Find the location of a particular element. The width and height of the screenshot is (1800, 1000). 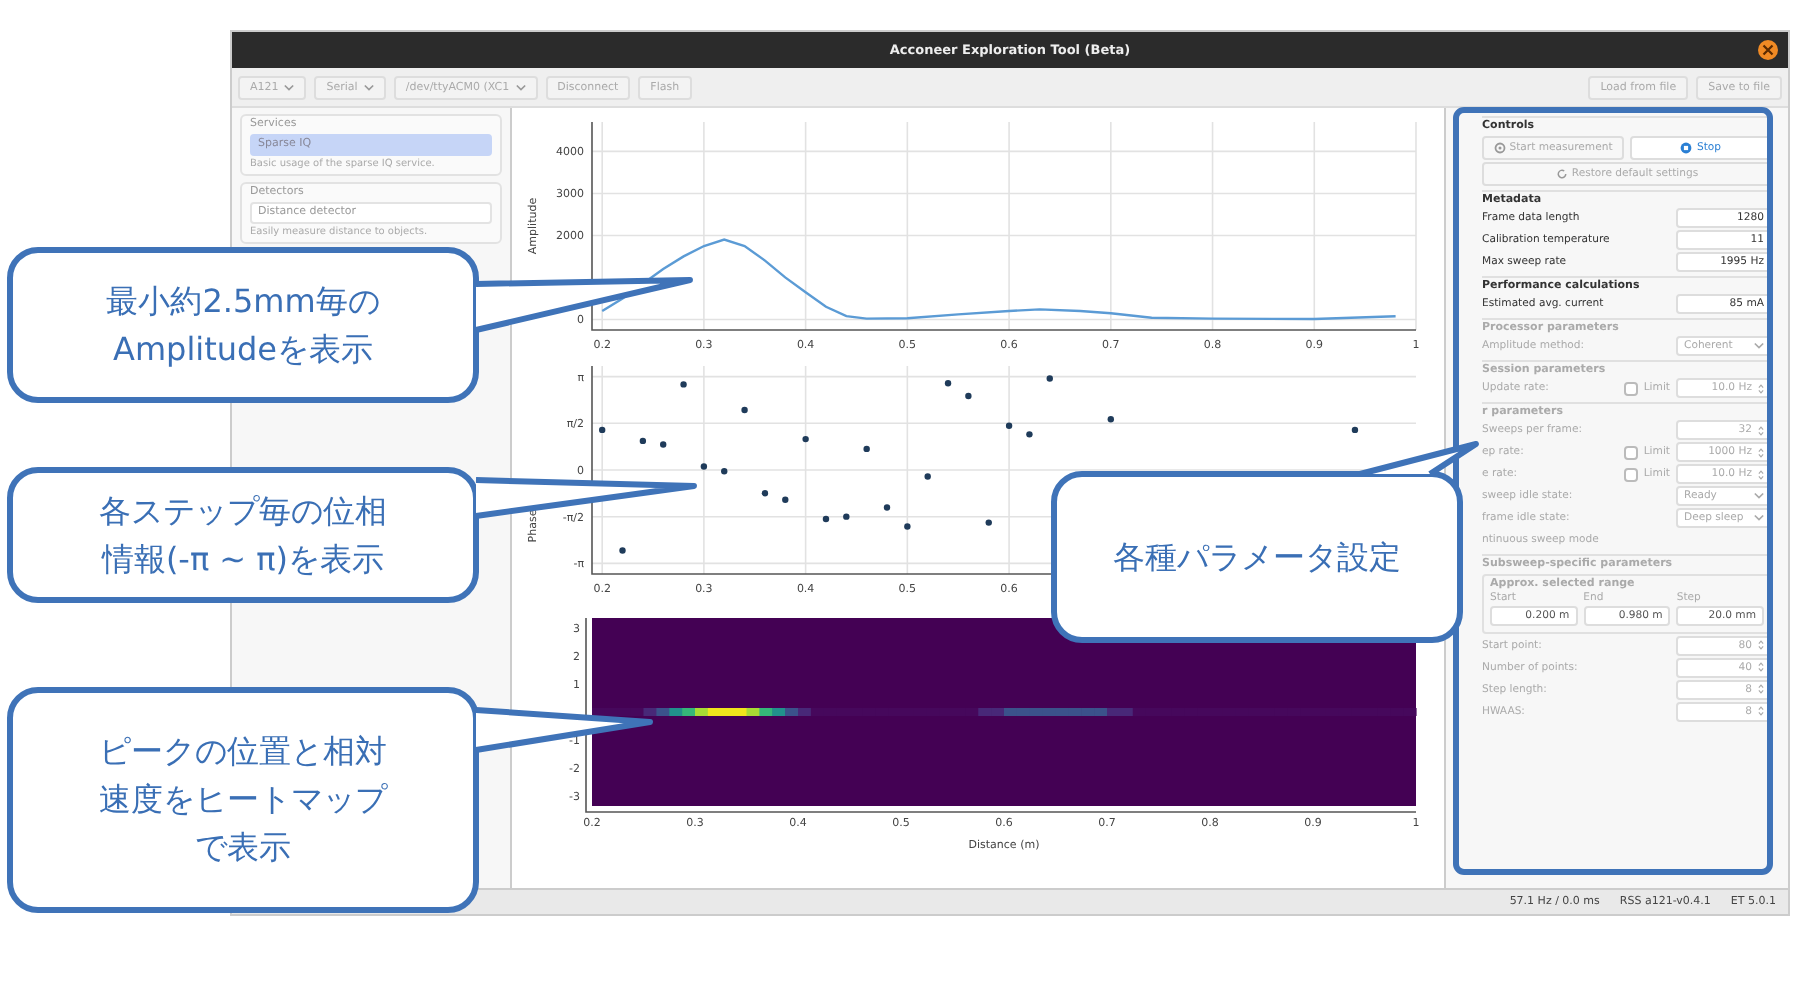

callout-text: Amplitudeを表示 is located at coordinates (243, 349).